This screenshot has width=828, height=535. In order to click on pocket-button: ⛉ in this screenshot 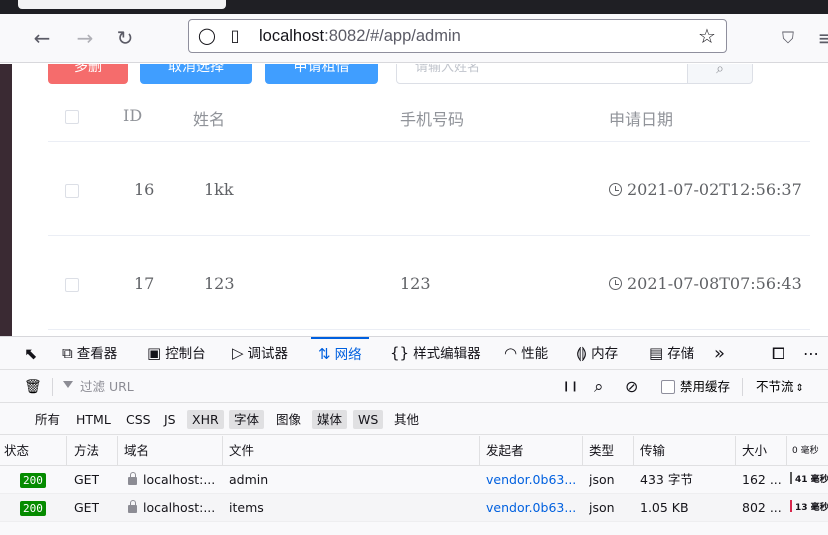, I will do `click(788, 38)`.